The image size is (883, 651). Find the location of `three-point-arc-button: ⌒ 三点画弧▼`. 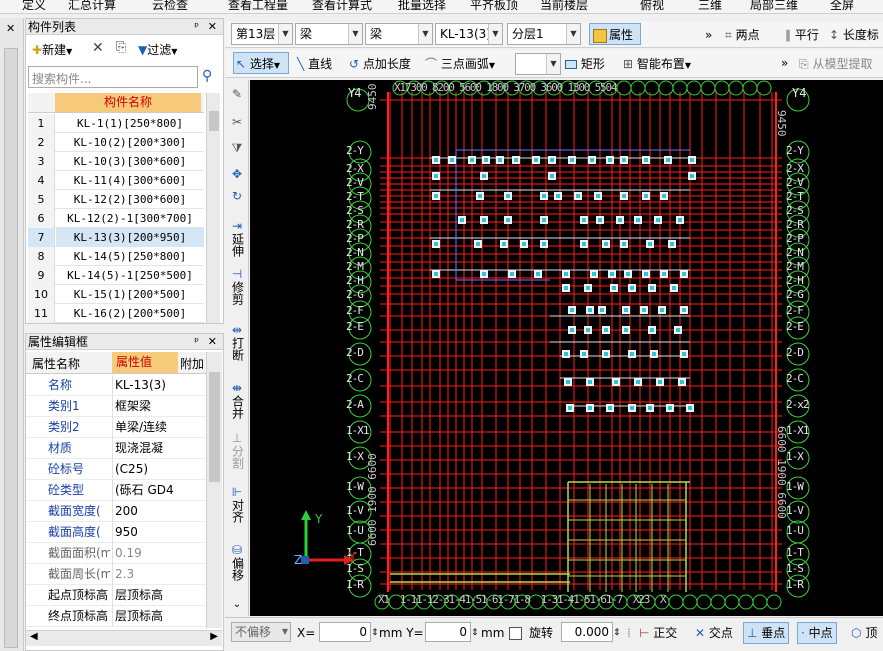

three-point-arc-button: ⌒ 三点画弧▼ is located at coordinates (460, 64).